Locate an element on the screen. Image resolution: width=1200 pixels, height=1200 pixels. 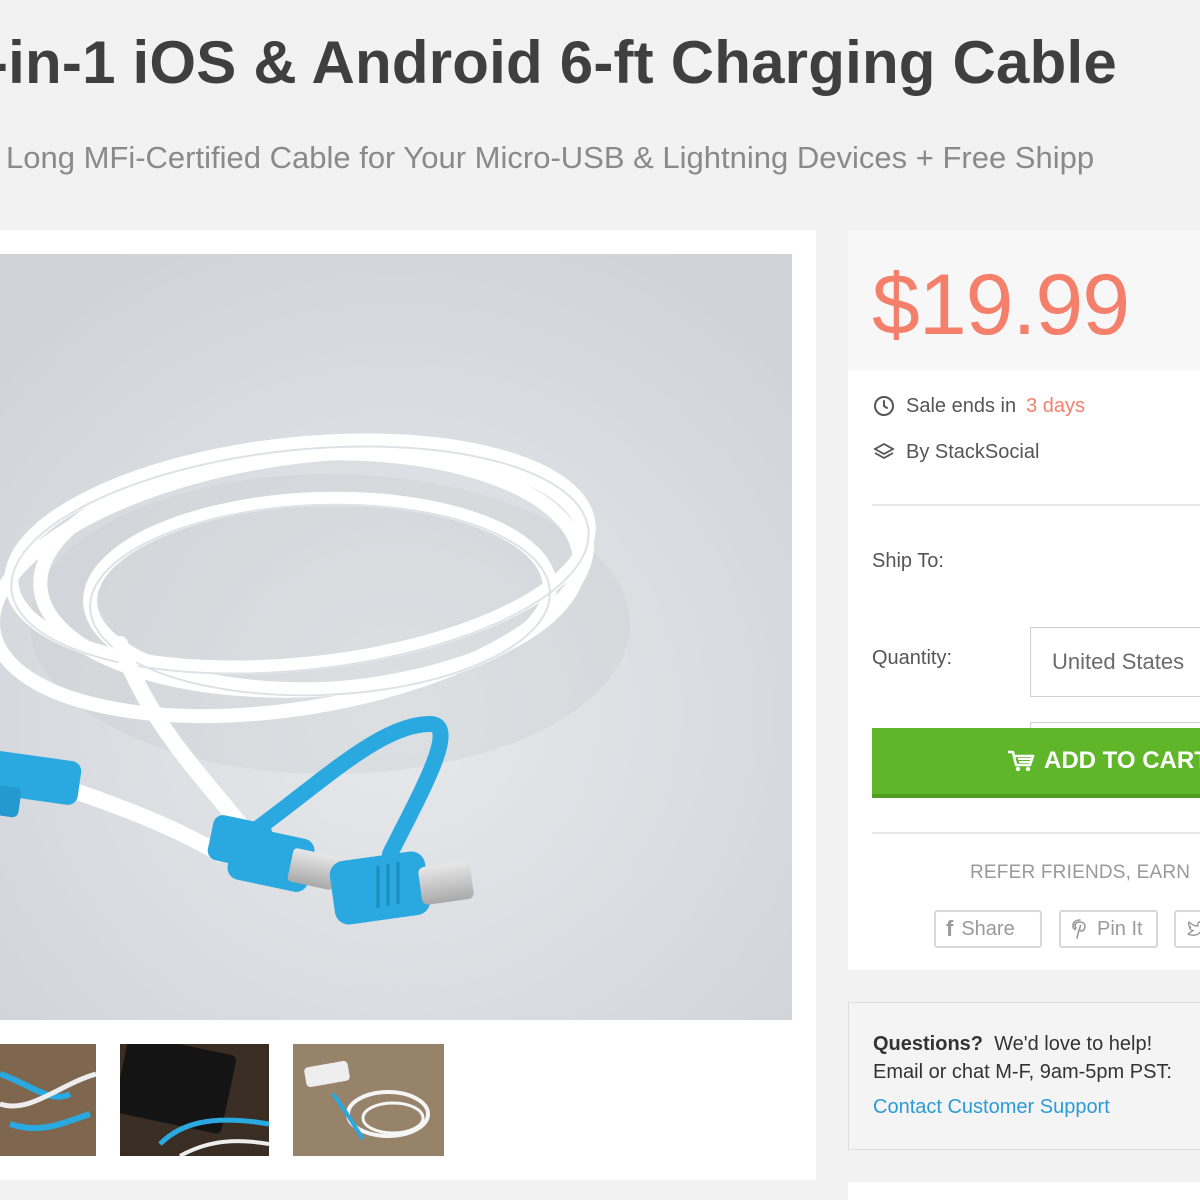
product-title: -in-1 iOS & Android 6-ft Charging Cable is located at coordinates (558, 62).